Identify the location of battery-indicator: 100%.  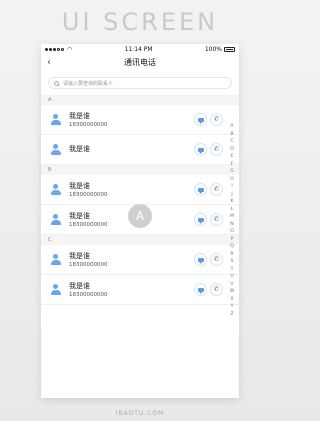
(220, 49).